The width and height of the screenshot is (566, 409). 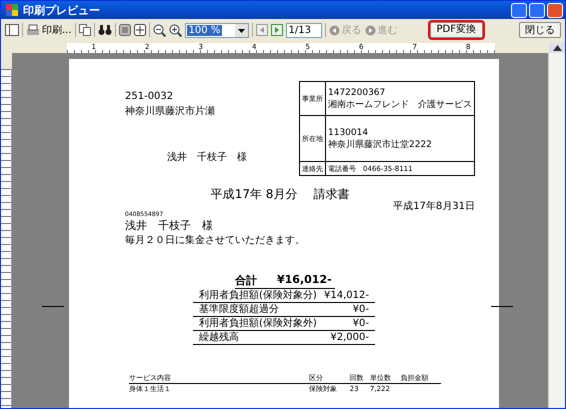 What do you see at coordinates (434, 206) in the screenshot?
I see `issue-date: 平成17年8月31日` at bounding box center [434, 206].